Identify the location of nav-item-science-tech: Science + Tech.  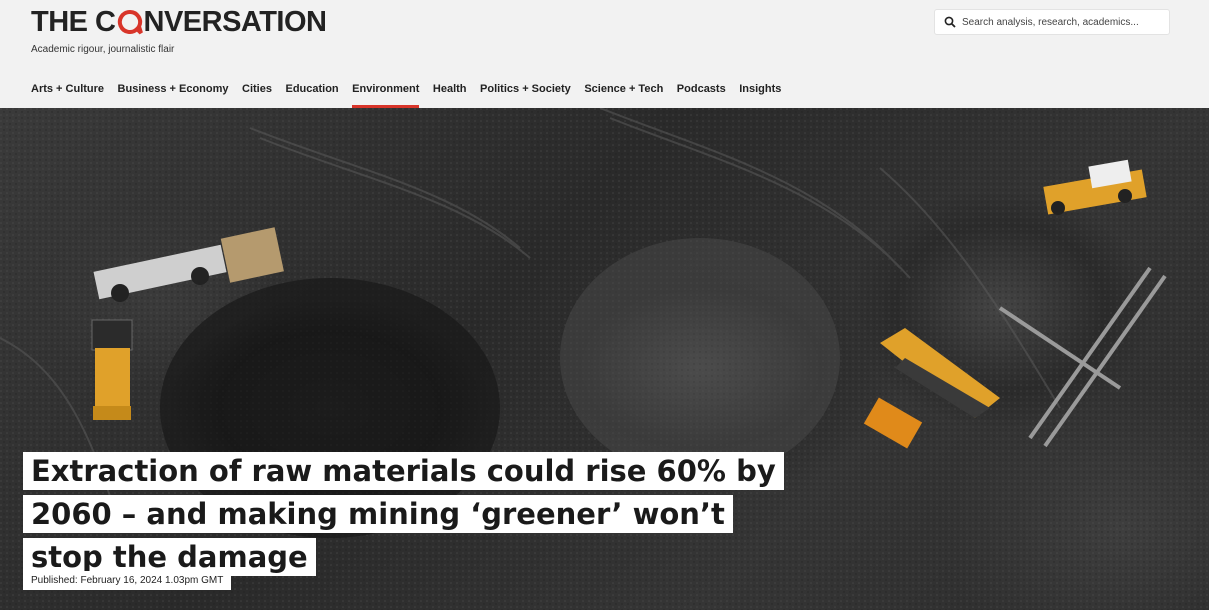
(623, 94).